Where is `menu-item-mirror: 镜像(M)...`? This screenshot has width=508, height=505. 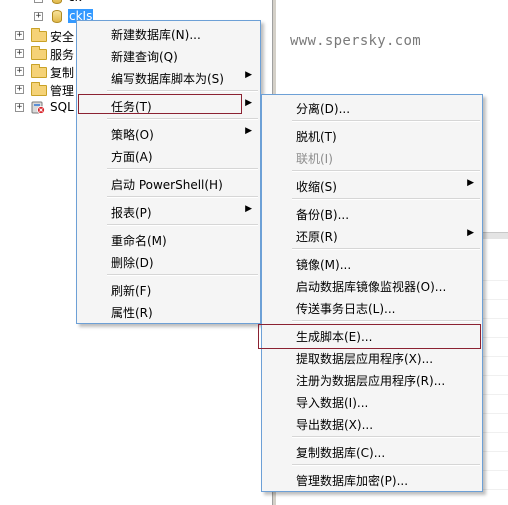 menu-item-mirror: 镜像(M)... is located at coordinates (372, 263).